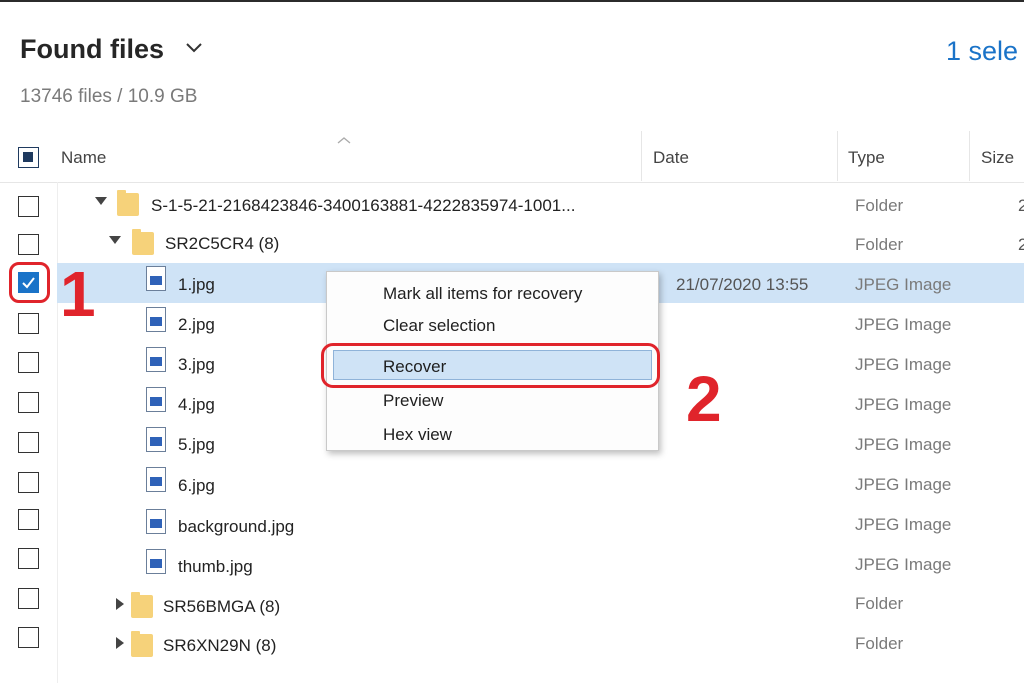  Describe the element at coordinates (221, 607) in the screenshot. I see `list-item-name: SR56BMGA (8)` at that location.